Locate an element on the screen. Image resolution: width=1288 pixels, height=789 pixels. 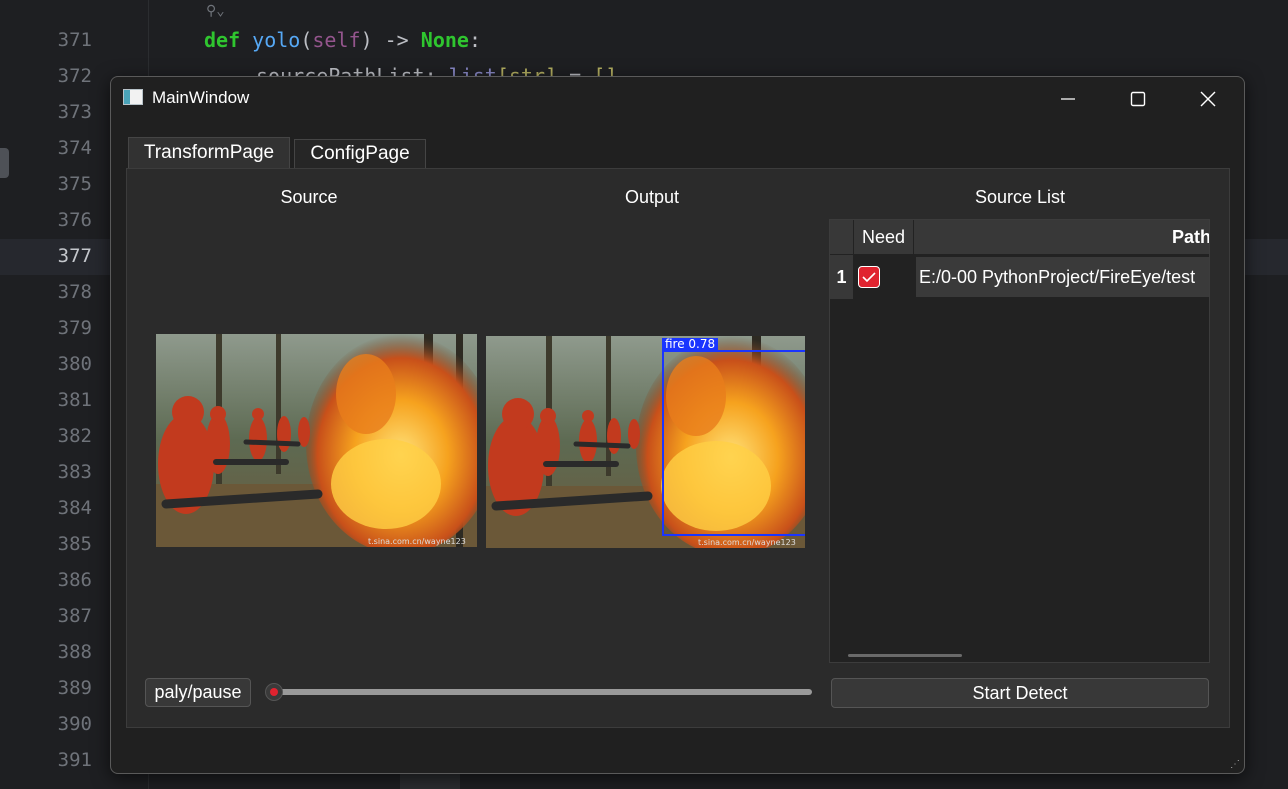
line-number: 371 is located at coordinates (74, 40).